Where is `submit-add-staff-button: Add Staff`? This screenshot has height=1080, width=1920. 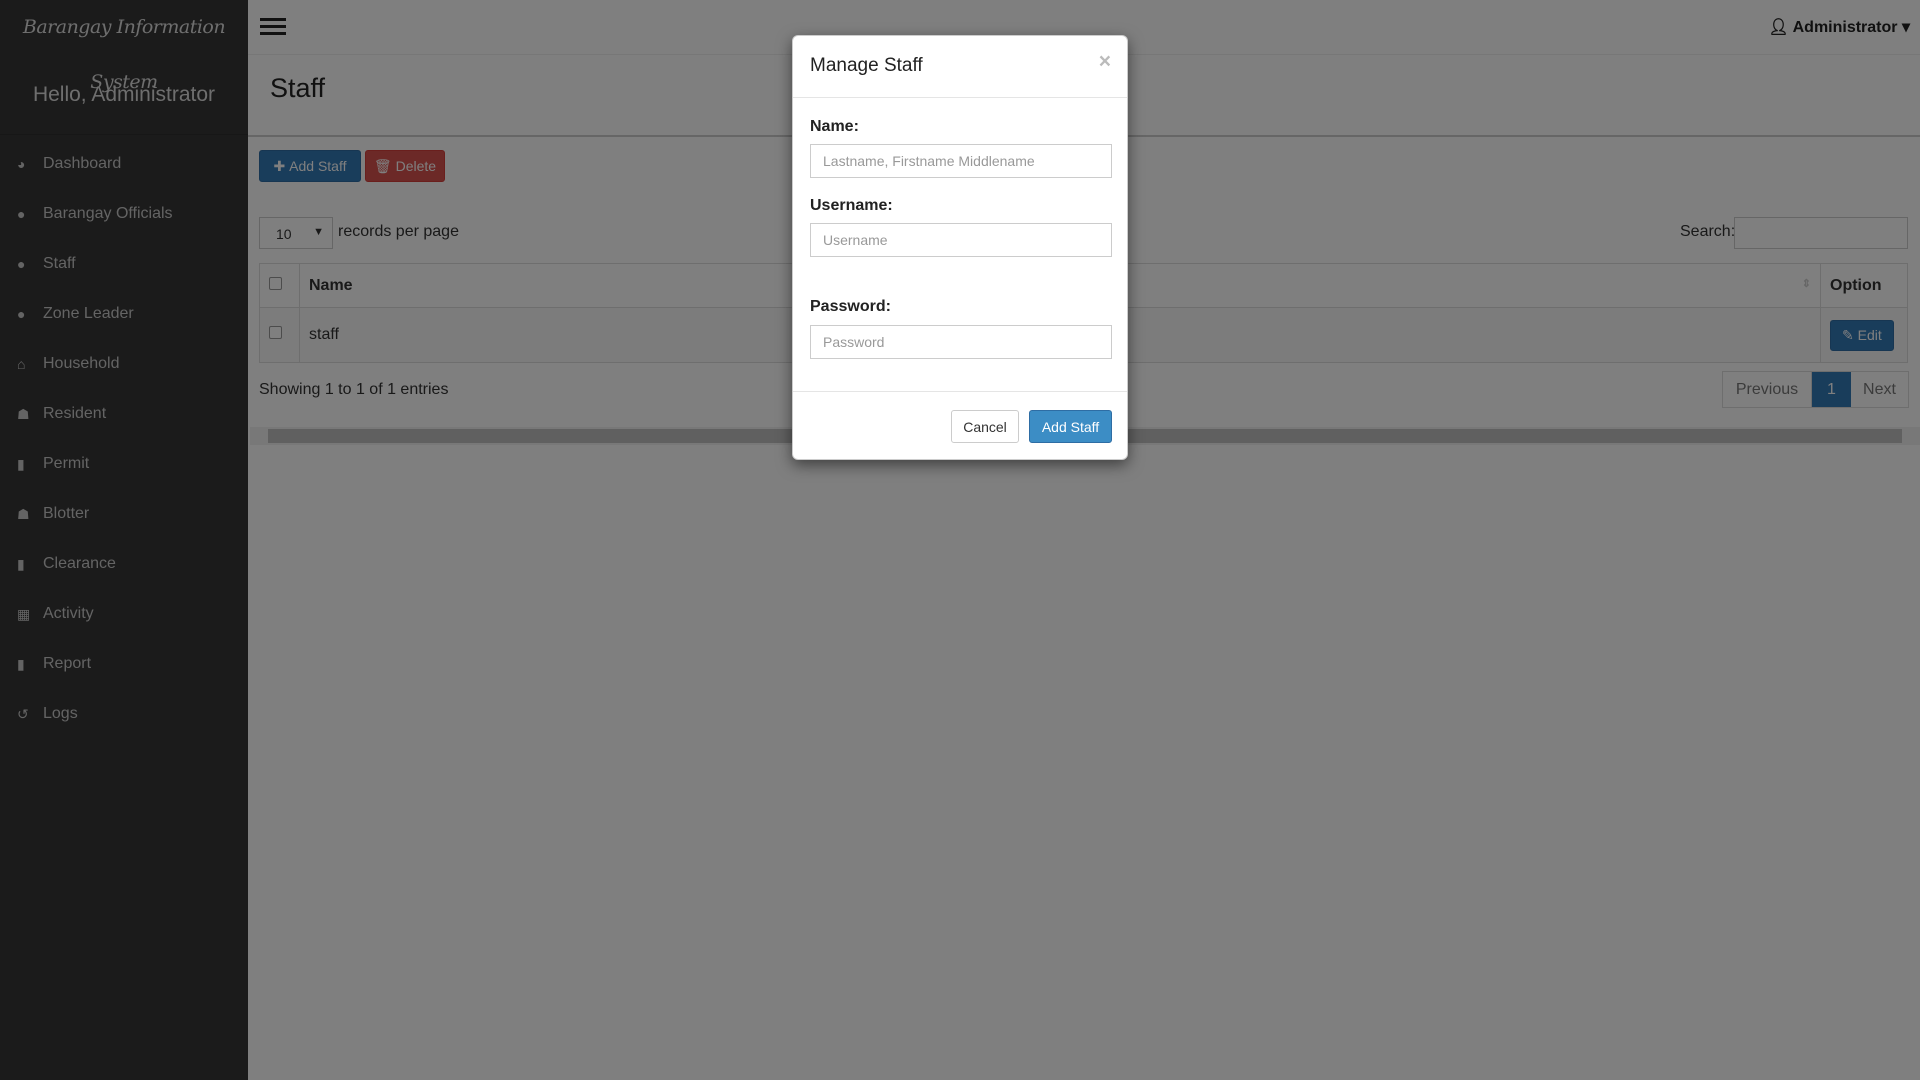 submit-add-staff-button: Add Staff is located at coordinates (1070, 426).